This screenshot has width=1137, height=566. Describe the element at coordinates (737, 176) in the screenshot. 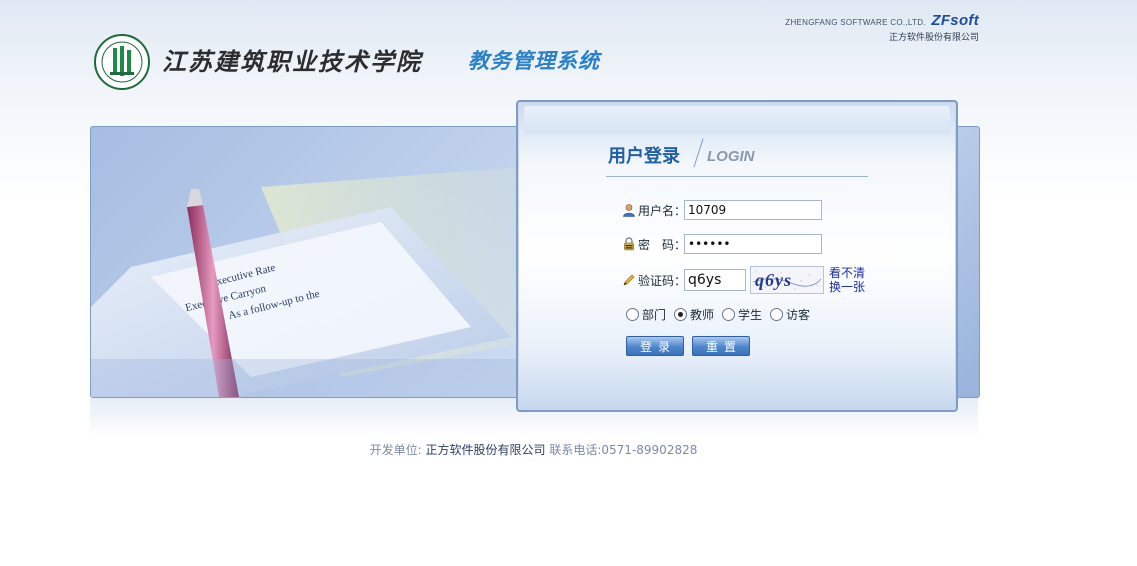

I see `title-underline` at that location.